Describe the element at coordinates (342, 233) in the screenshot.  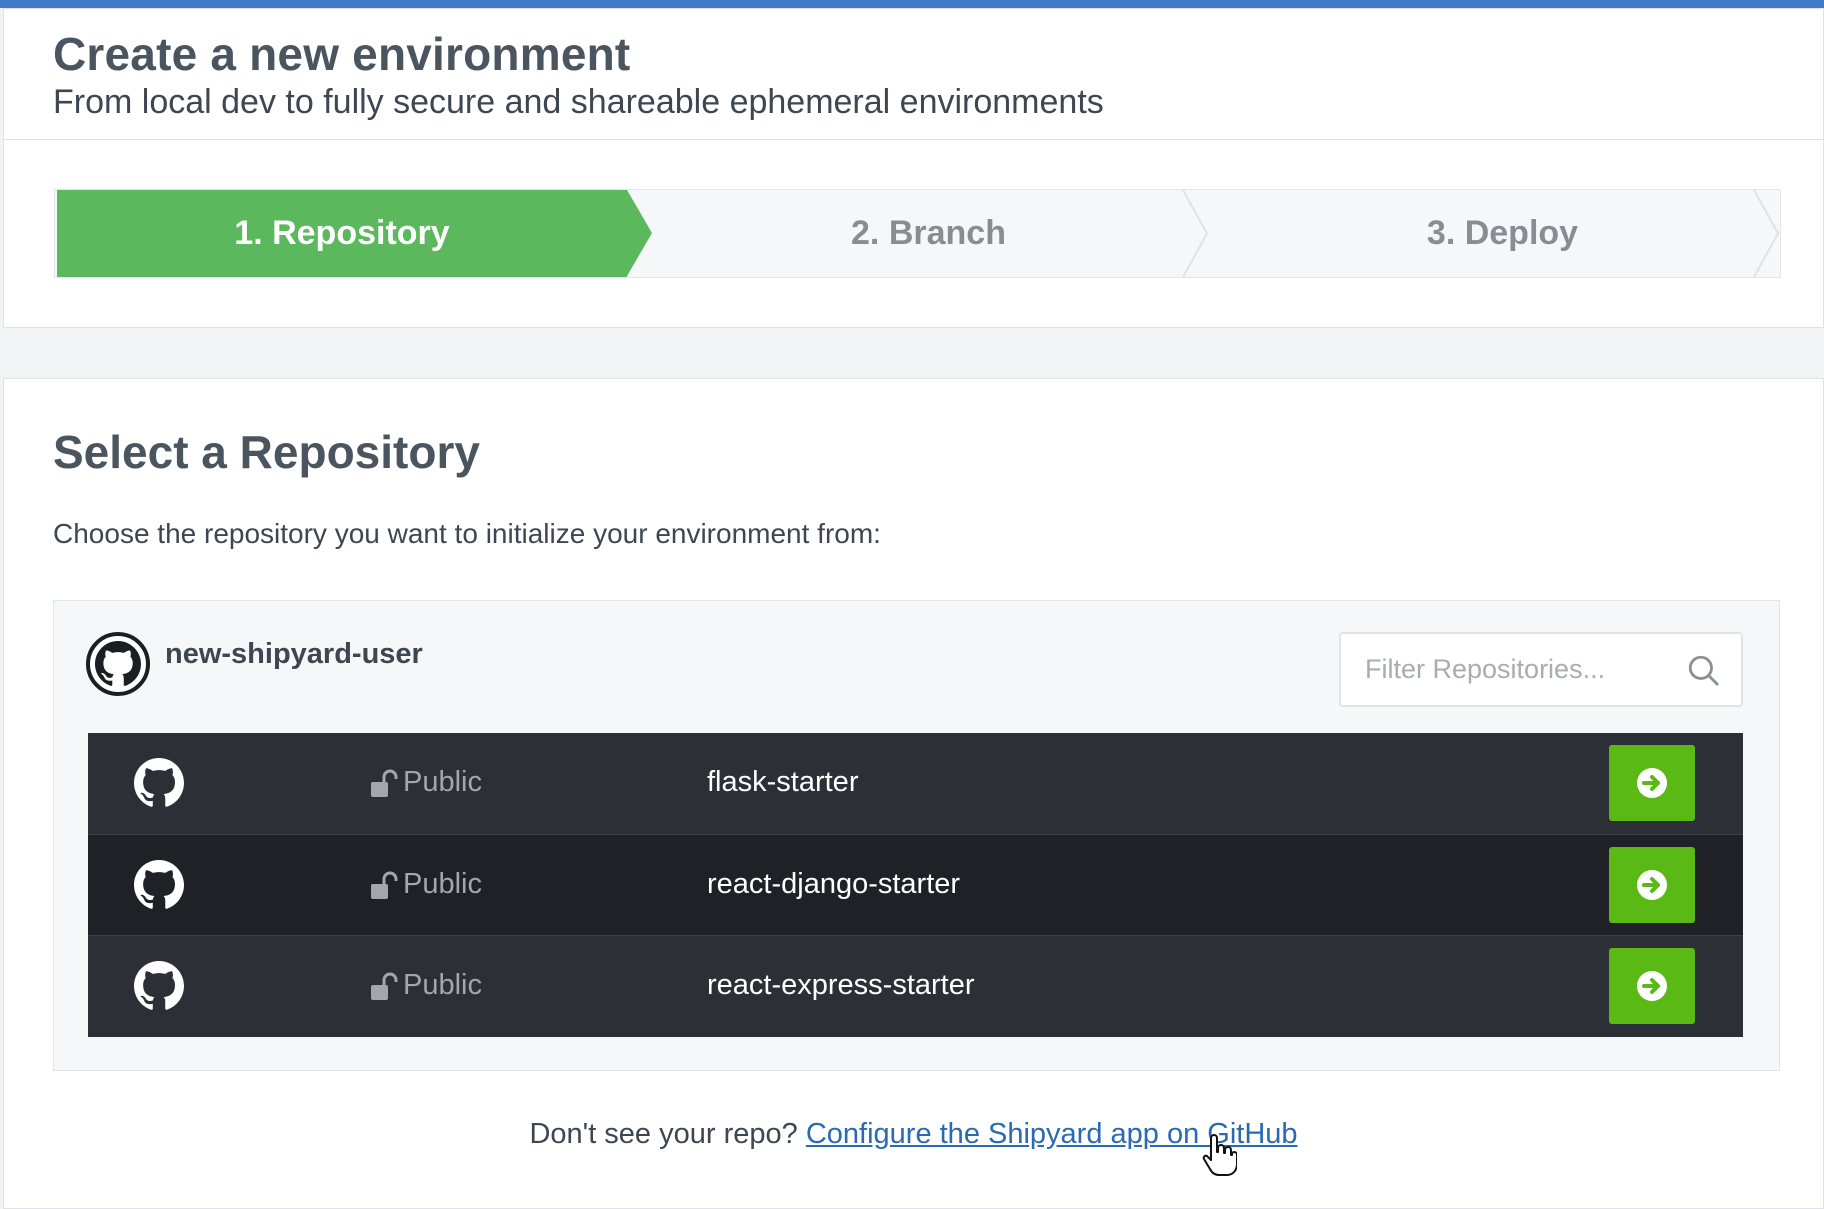
I see `step-repository: 1. Repository` at that location.